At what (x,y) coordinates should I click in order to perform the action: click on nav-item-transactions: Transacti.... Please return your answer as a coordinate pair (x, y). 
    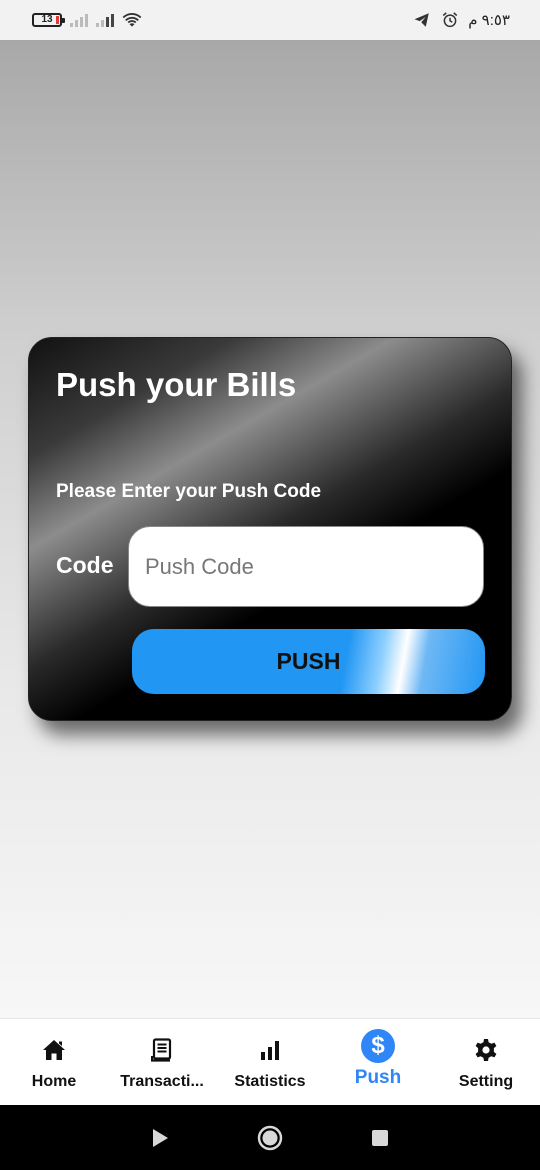
    Looking at the image, I should click on (162, 1062).